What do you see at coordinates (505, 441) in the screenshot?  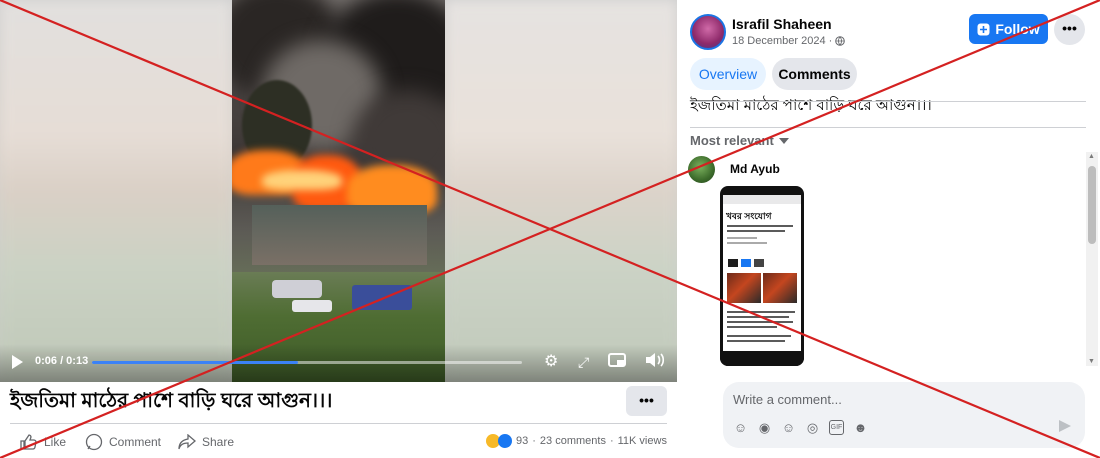 I see `like-reaction-icon` at bounding box center [505, 441].